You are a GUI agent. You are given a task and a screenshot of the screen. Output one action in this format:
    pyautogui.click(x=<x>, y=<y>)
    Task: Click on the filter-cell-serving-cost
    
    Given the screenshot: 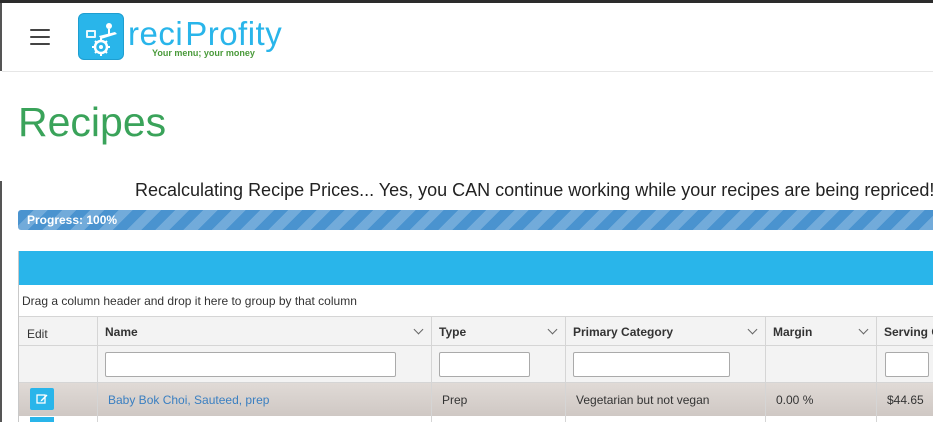 What is the action you would take?
    pyautogui.click(x=905, y=364)
    